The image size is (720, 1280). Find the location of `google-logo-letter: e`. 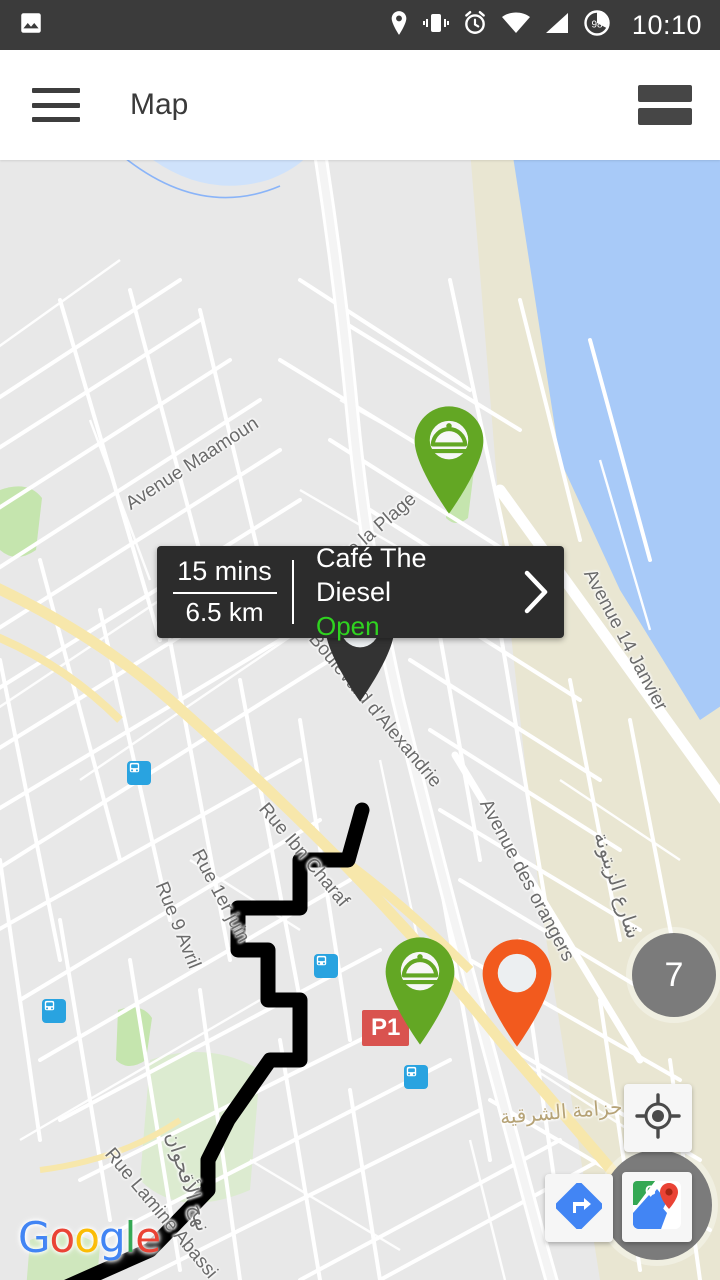

google-logo-letter: e is located at coordinates (148, 1237).